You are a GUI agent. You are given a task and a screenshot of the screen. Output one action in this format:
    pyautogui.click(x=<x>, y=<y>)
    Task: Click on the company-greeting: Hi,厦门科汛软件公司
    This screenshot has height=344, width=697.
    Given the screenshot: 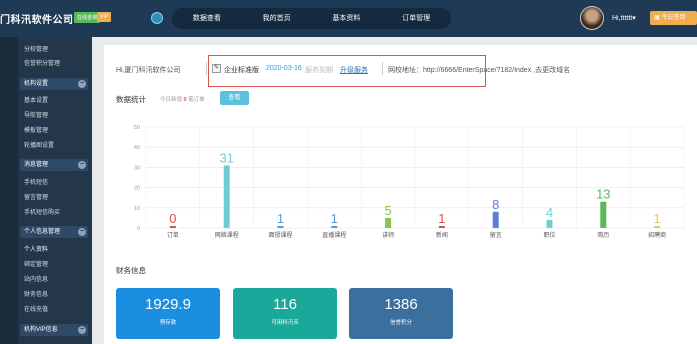 What is the action you would take?
    pyautogui.click(x=148, y=70)
    